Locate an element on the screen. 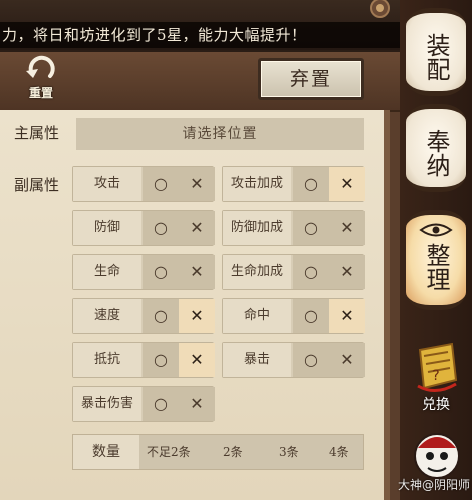  sub-attr-item: 暴击伤害 ○ ✕ is located at coordinates (143, 404).